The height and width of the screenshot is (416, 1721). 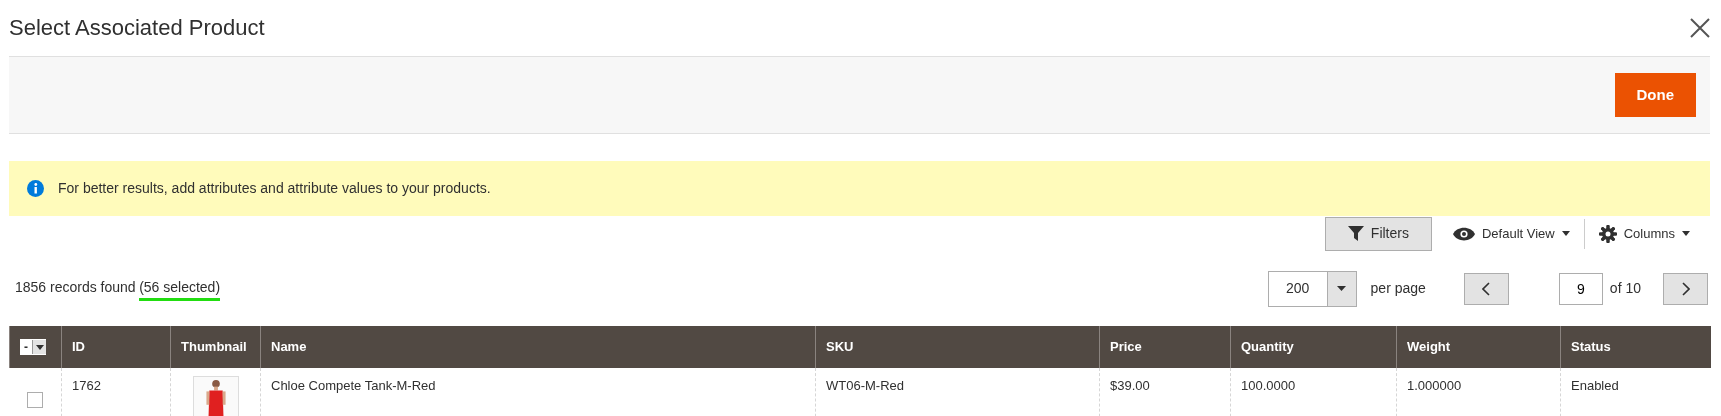 What do you see at coordinates (215, 347) in the screenshot?
I see `column-header: Thumbnail` at bounding box center [215, 347].